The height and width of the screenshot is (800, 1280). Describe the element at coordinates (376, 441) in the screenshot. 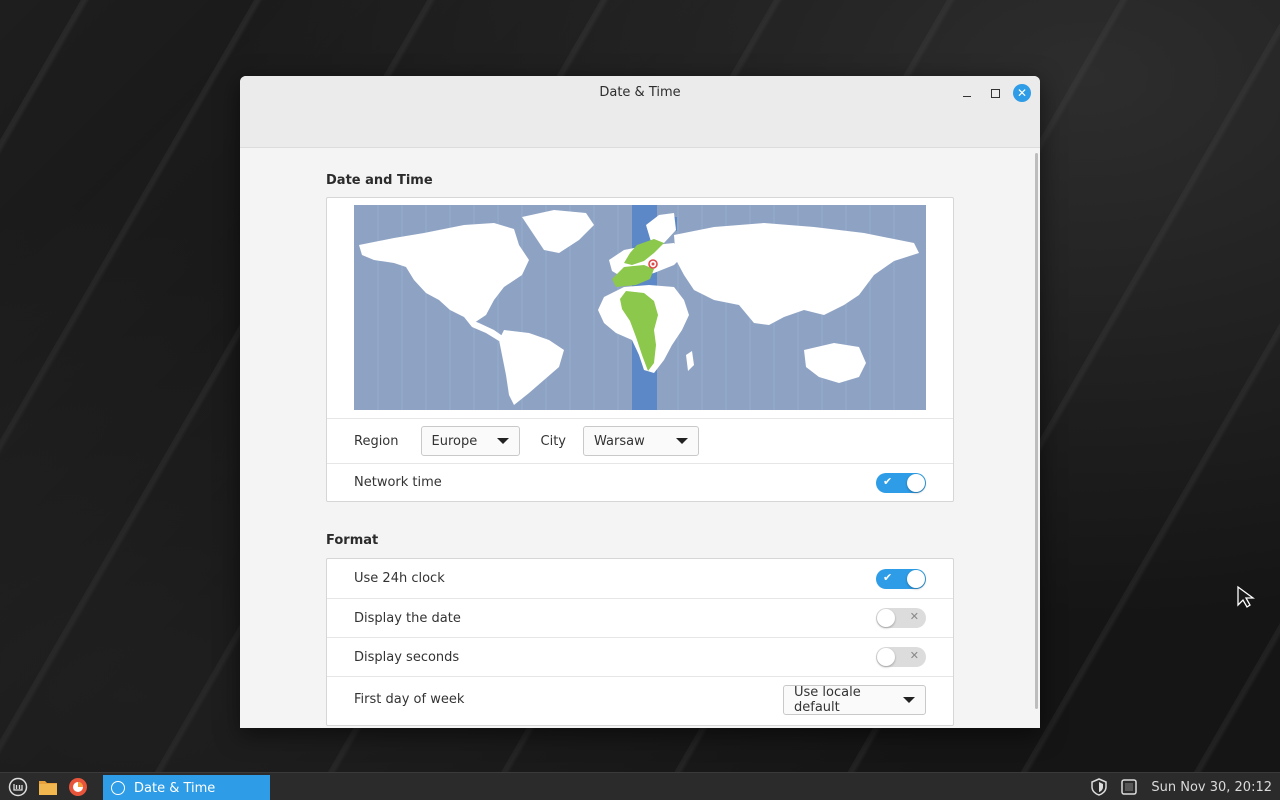

I see `region-label: Region` at that location.